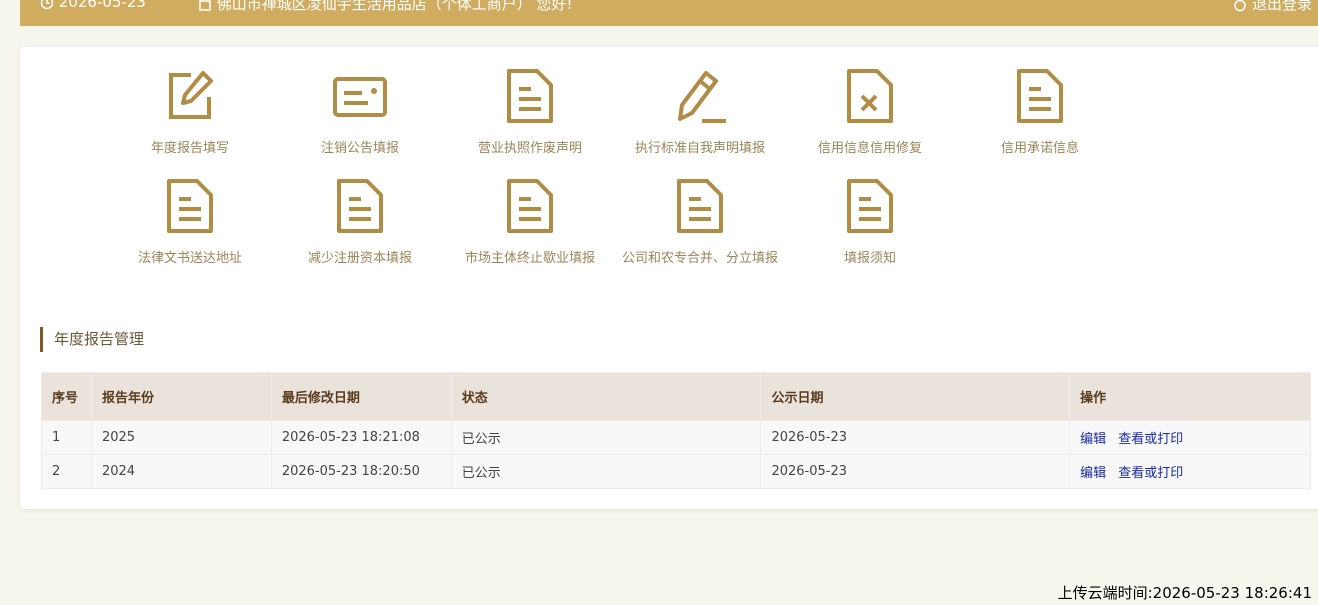 The width and height of the screenshot is (1318, 605). Describe the element at coordinates (181, 471) in the screenshot. I see `cell-year: 2024` at that location.